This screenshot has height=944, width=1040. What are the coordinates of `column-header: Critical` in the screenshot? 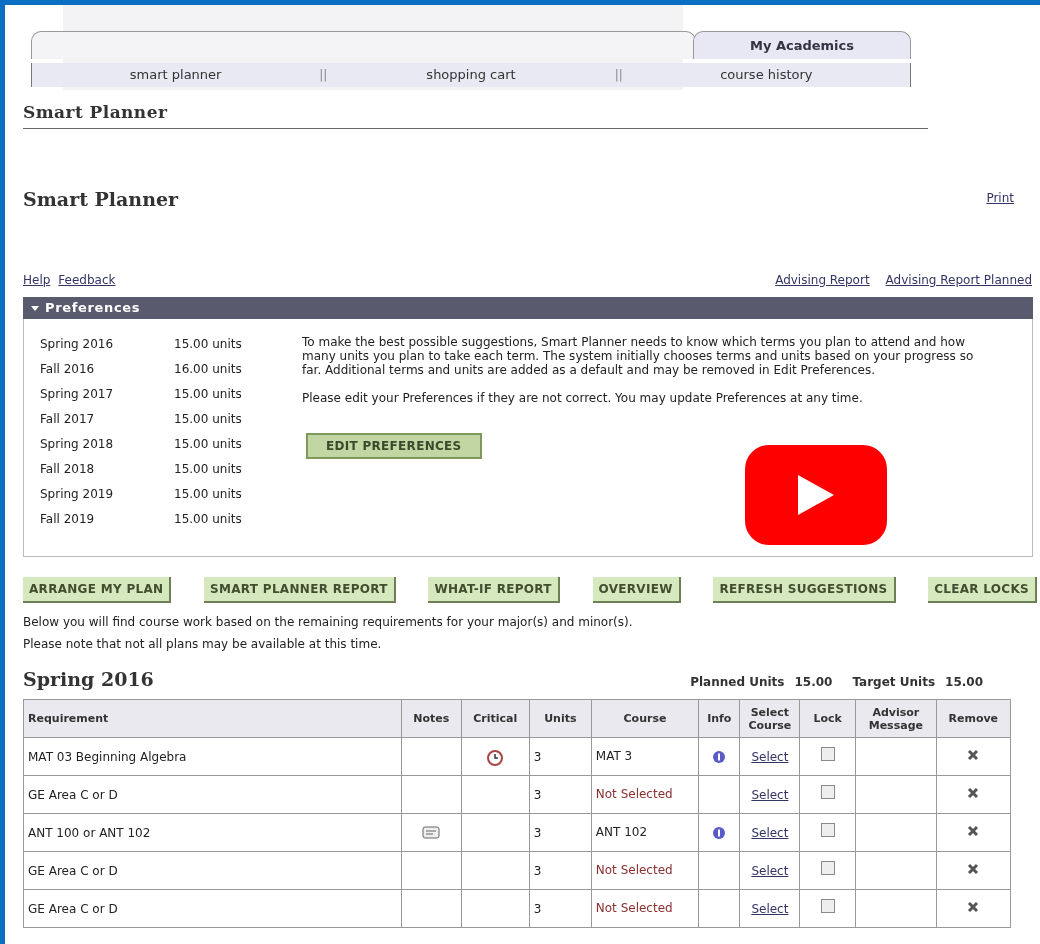 It's located at (495, 718).